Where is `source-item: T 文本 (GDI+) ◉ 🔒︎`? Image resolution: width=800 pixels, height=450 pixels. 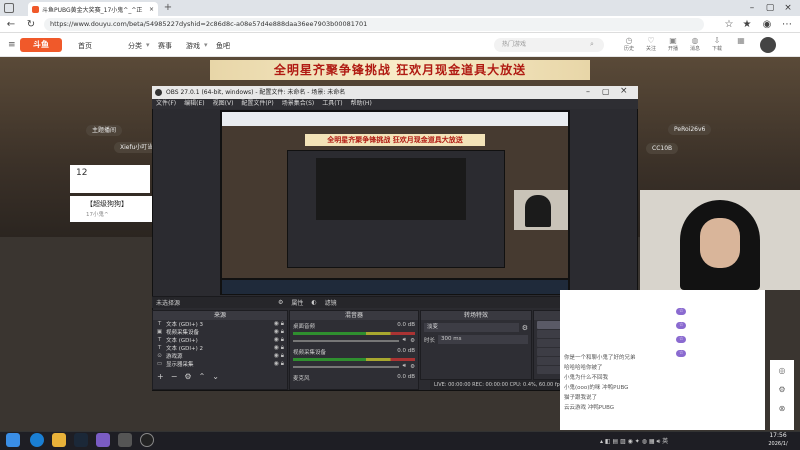 source-item: T 文本 (GDI+) ◉ 🔒︎ is located at coordinates (220, 340).